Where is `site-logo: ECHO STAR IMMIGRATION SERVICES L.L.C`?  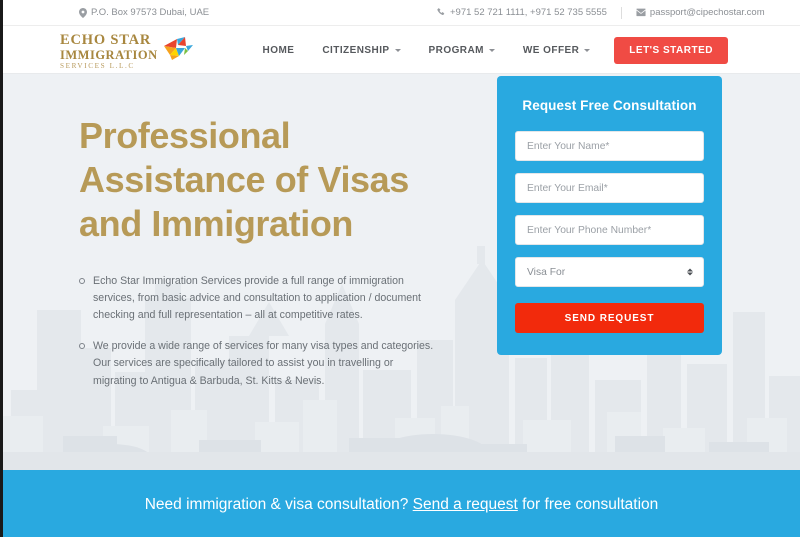 site-logo: ECHO STAR IMMIGRATION SERVICES L.L.C is located at coordinates (128, 51).